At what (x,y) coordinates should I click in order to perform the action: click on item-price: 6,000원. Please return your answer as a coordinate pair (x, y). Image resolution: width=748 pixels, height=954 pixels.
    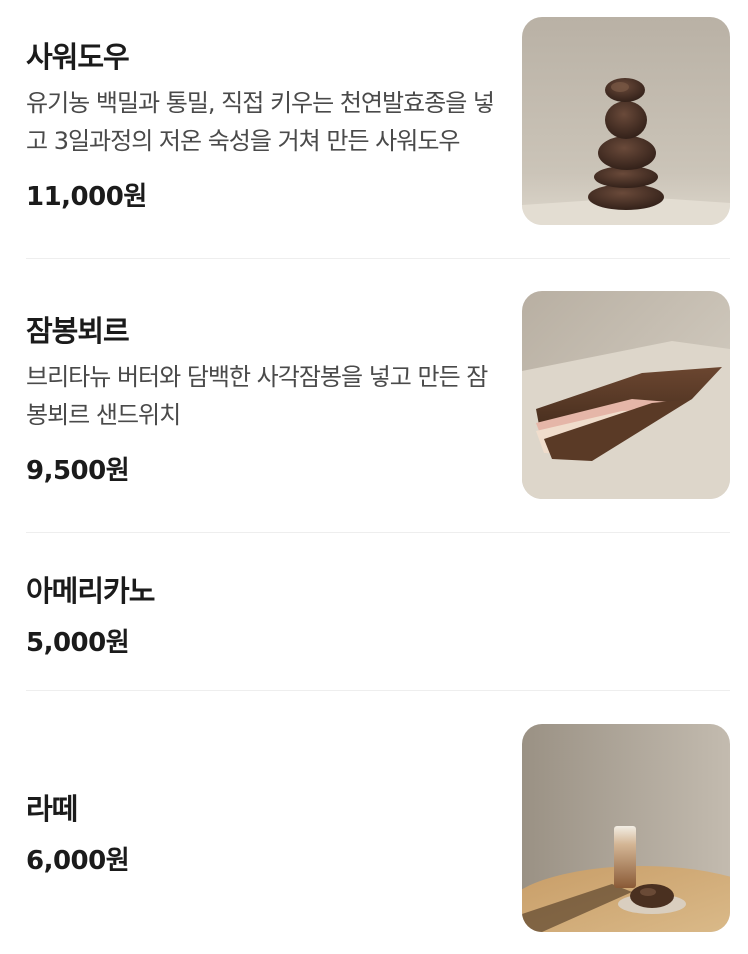
    Looking at the image, I should click on (78, 861).